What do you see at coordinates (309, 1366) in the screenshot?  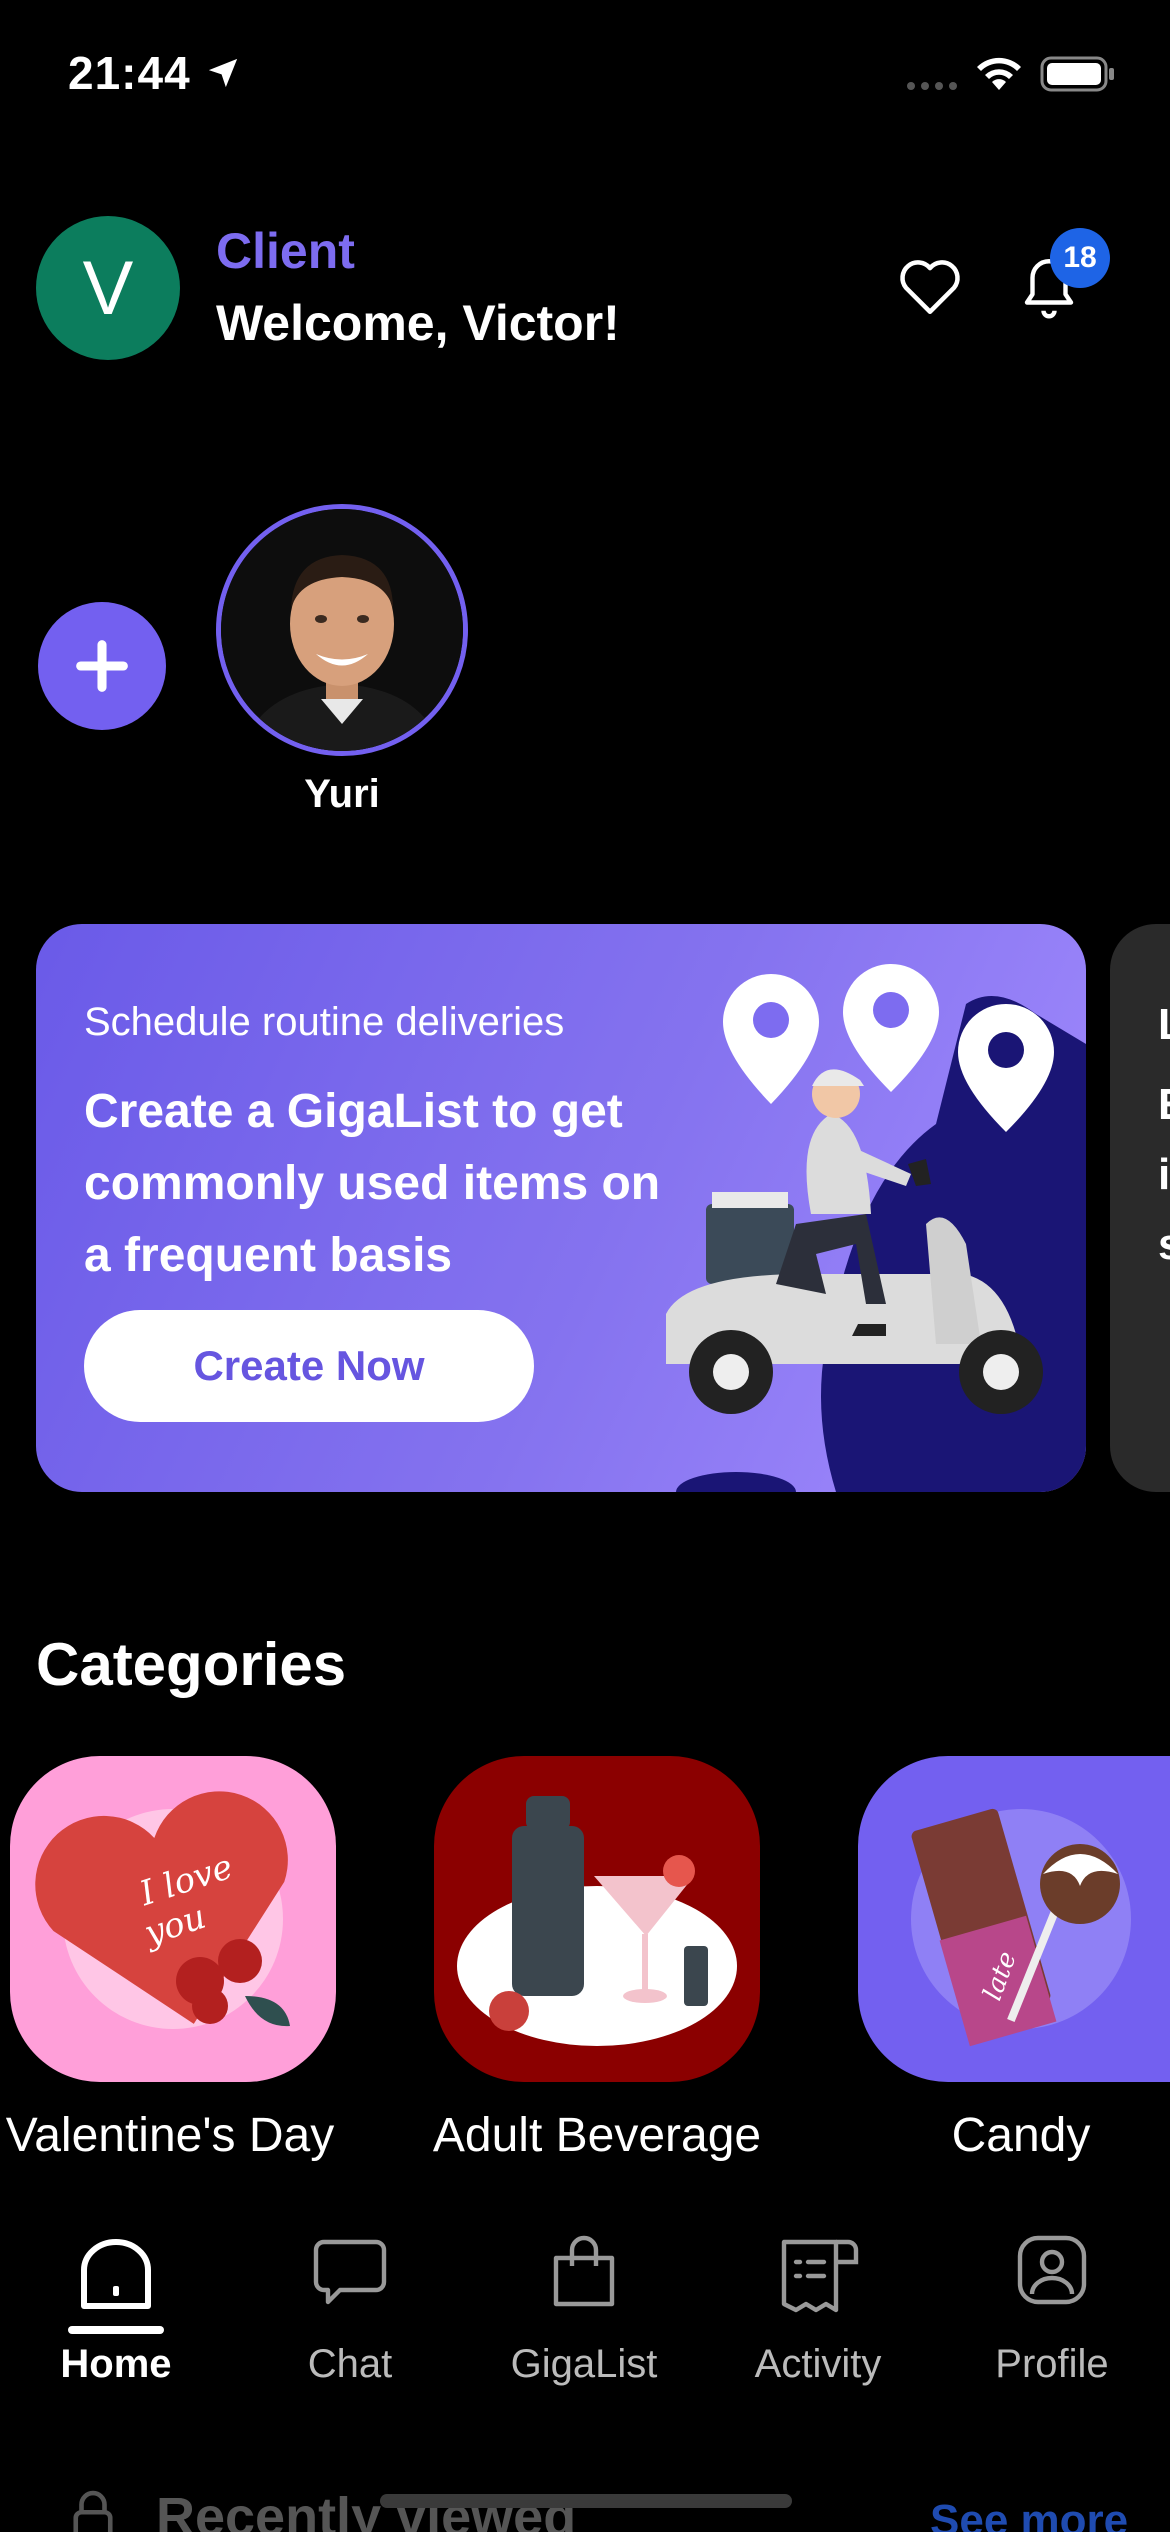 I see `create-now-button: Create Now` at bounding box center [309, 1366].